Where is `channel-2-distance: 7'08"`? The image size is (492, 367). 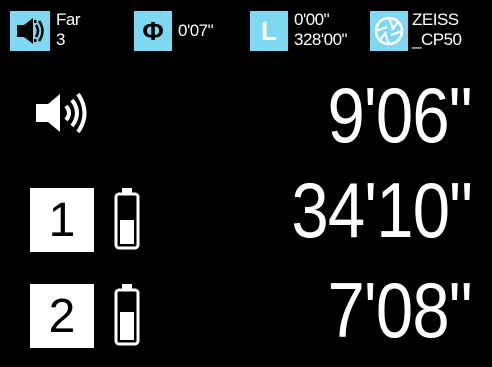
channel-2-distance: 7'08" is located at coordinates (400, 310).